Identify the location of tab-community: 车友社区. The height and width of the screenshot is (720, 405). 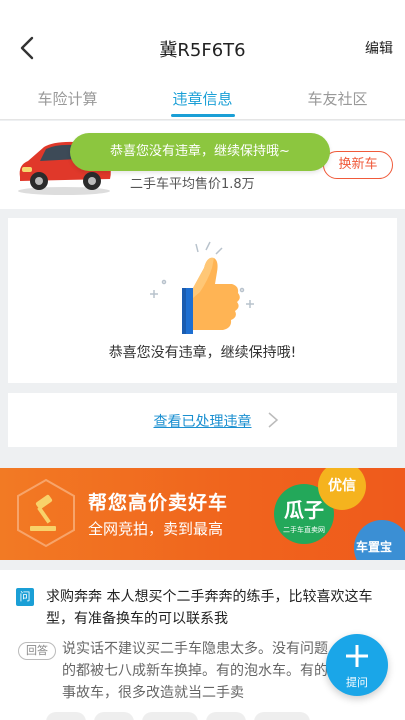
(337, 95).